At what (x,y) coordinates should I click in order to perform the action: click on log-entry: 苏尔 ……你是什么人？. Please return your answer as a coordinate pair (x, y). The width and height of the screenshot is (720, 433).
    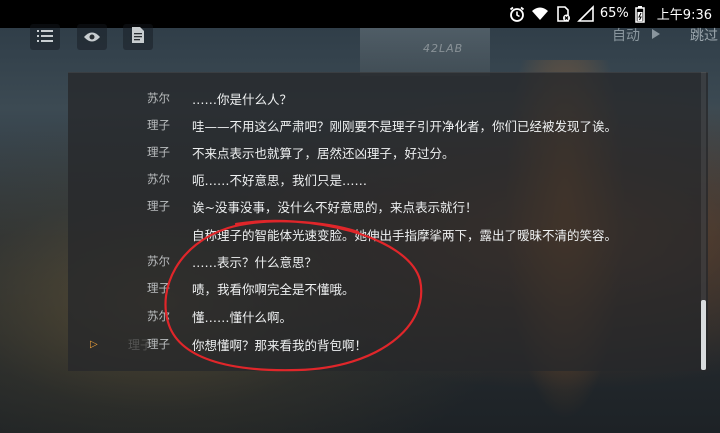
    Looking at the image, I should click on (388, 98).